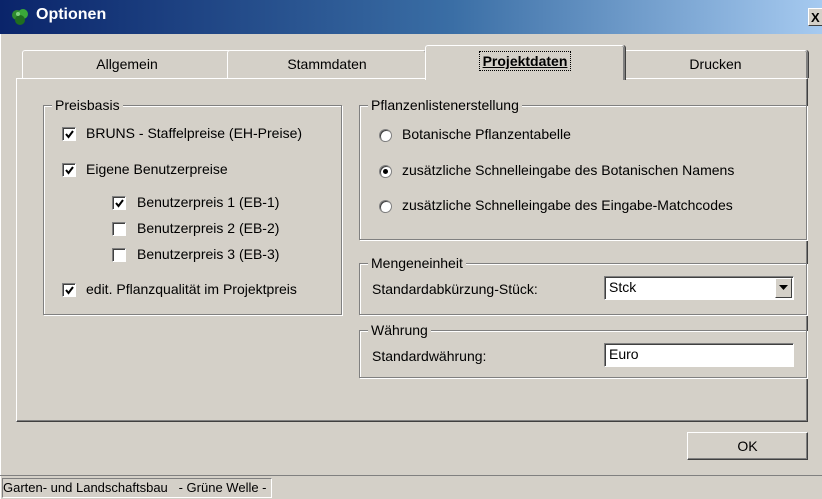 This screenshot has height=499, width=822. What do you see at coordinates (69, 170) in the screenshot?
I see `checkbox-eigene-benutzerpreise` at bounding box center [69, 170].